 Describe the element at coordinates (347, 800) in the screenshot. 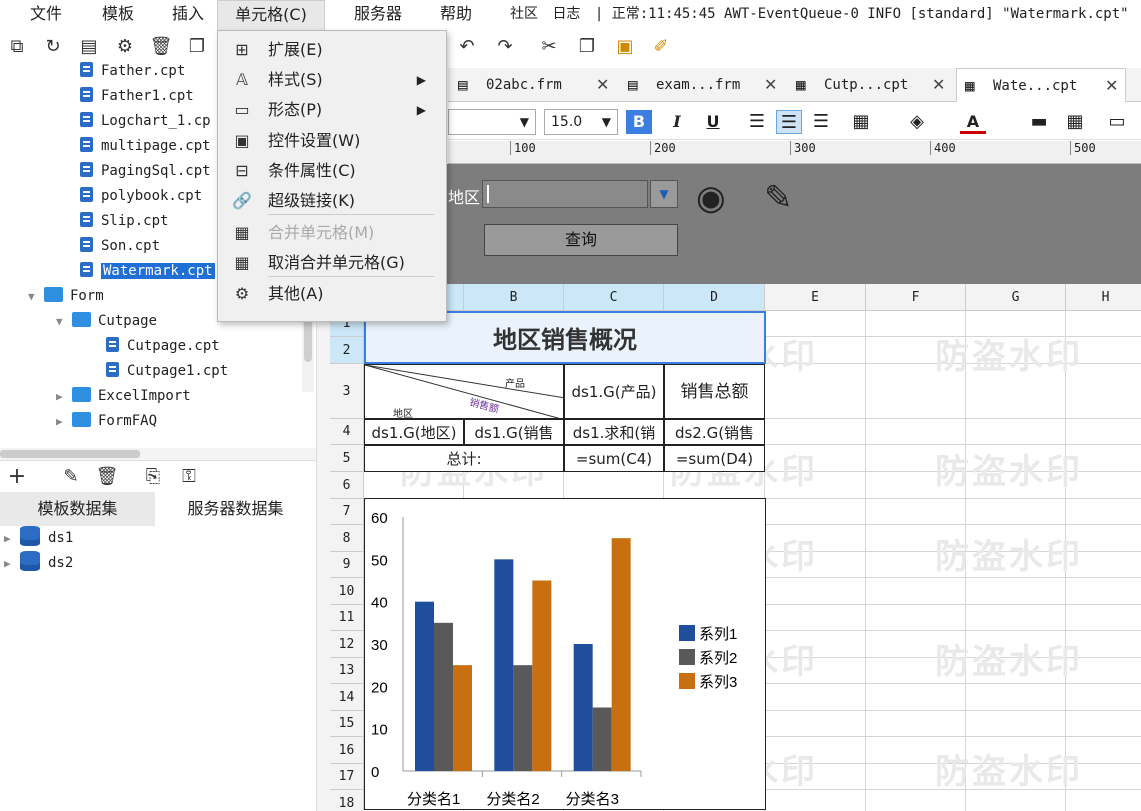

I see `row-header: 18` at that location.